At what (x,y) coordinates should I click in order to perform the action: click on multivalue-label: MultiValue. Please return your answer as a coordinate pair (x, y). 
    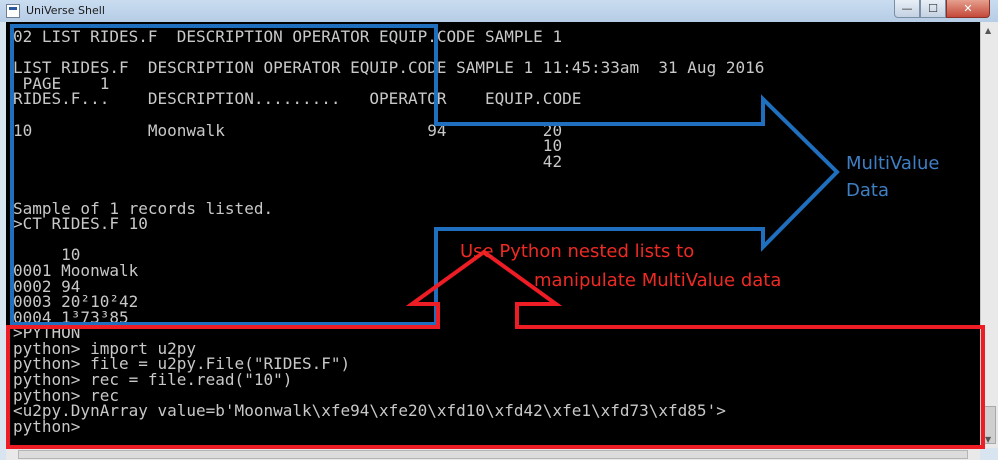
    Looking at the image, I should click on (893, 163).